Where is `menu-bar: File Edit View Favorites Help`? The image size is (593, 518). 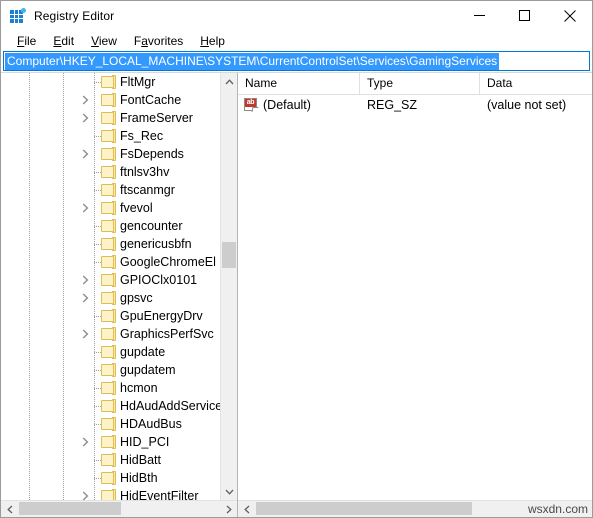 menu-bar: File Edit View Favorites Help is located at coordinates (296, 40).